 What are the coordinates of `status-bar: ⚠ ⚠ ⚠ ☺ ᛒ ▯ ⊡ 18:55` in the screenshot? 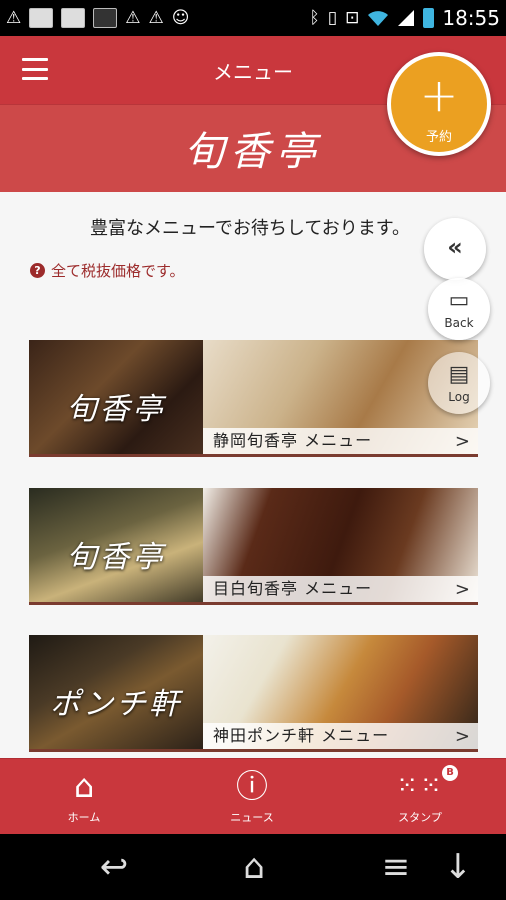 It's located at (253, 18).